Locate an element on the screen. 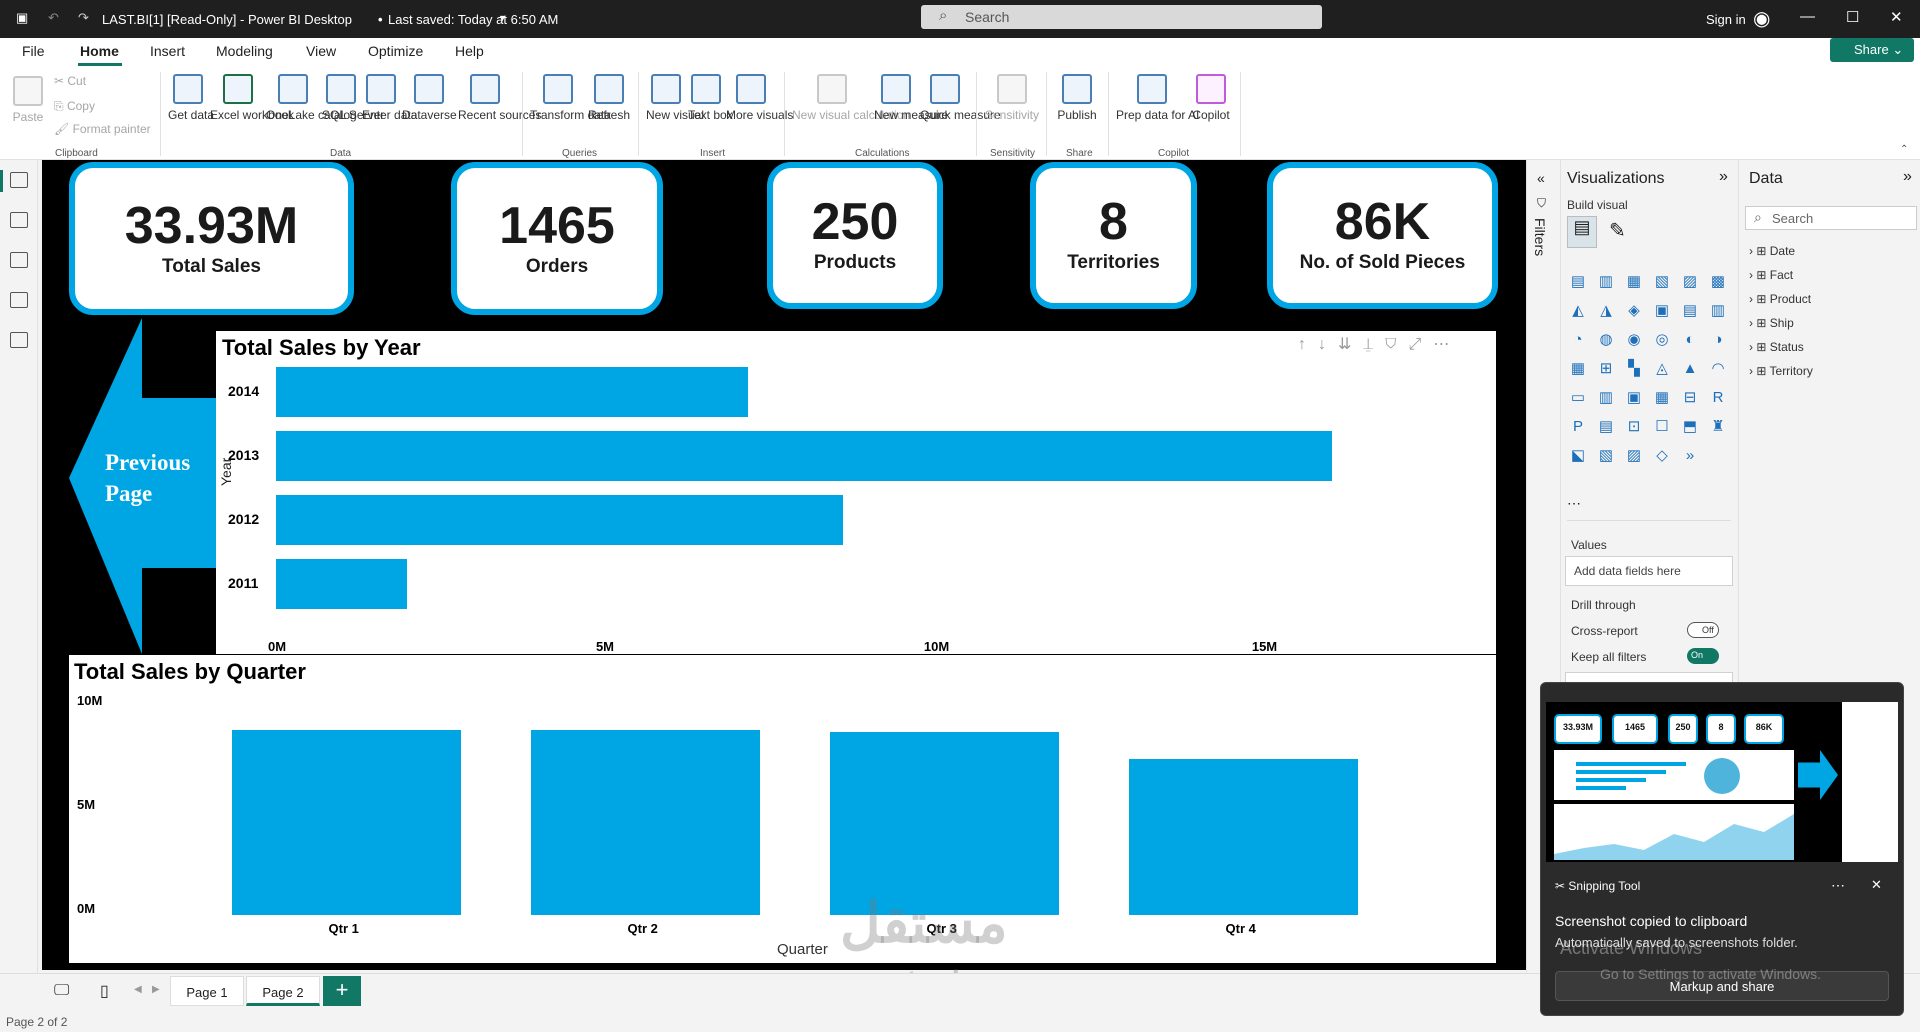 The image size is (1920, 1032). values-drop-zone: Add data fields here is located at coordinates (1649, 571).